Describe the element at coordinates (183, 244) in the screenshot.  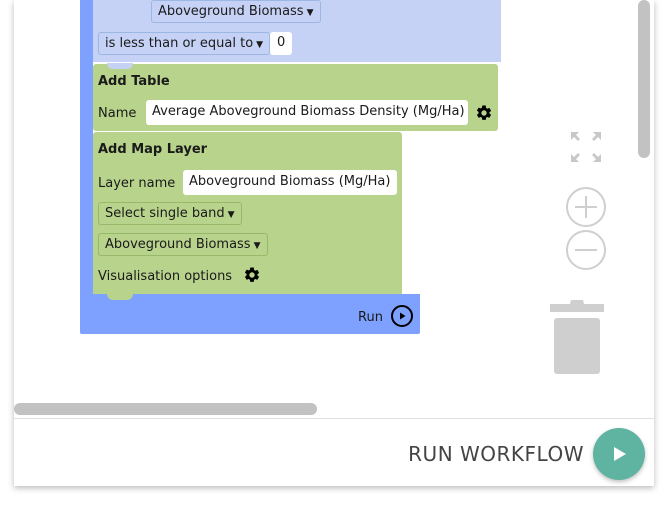
I see `map-band-dropdown: Aboveground Biomass ▼` at that location.